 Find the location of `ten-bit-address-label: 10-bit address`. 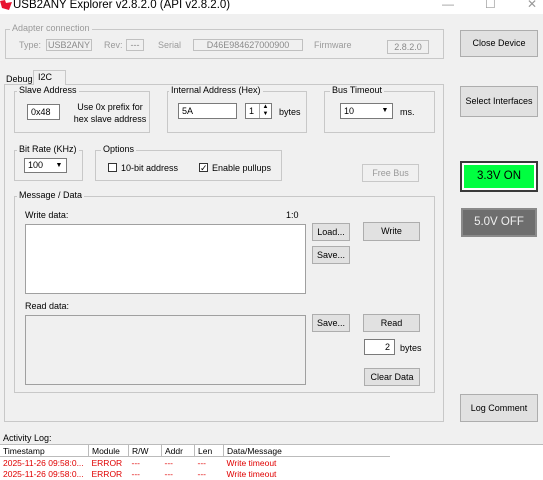

ten-bit-address-label: 10-bit address is located at coordinates (150, 168).